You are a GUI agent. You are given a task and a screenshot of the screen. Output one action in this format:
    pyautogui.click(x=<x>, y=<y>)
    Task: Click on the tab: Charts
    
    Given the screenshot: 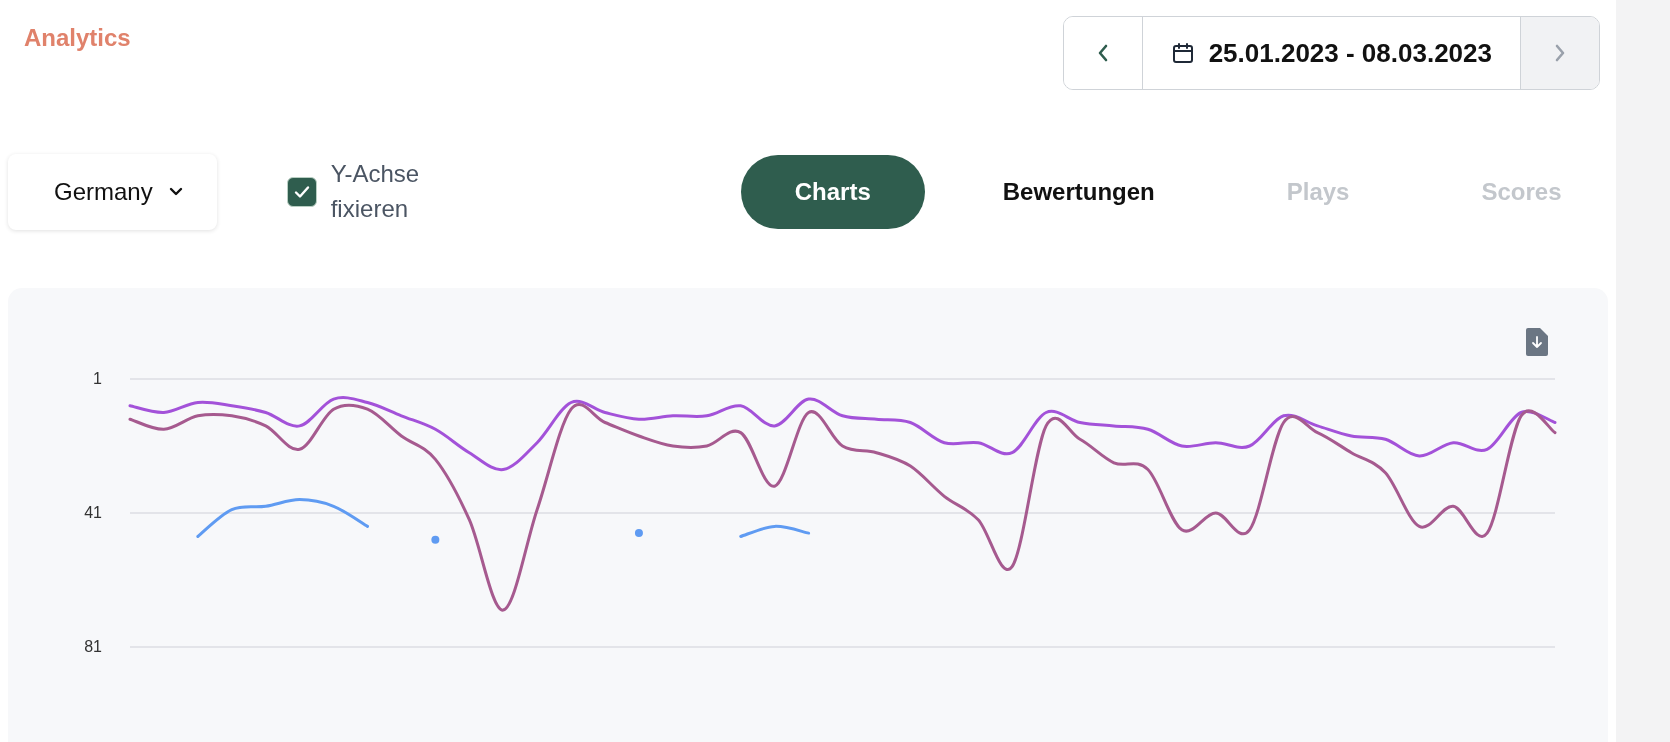 What is the action you would take?
    pyautogui.click(x=832, y=192)
    